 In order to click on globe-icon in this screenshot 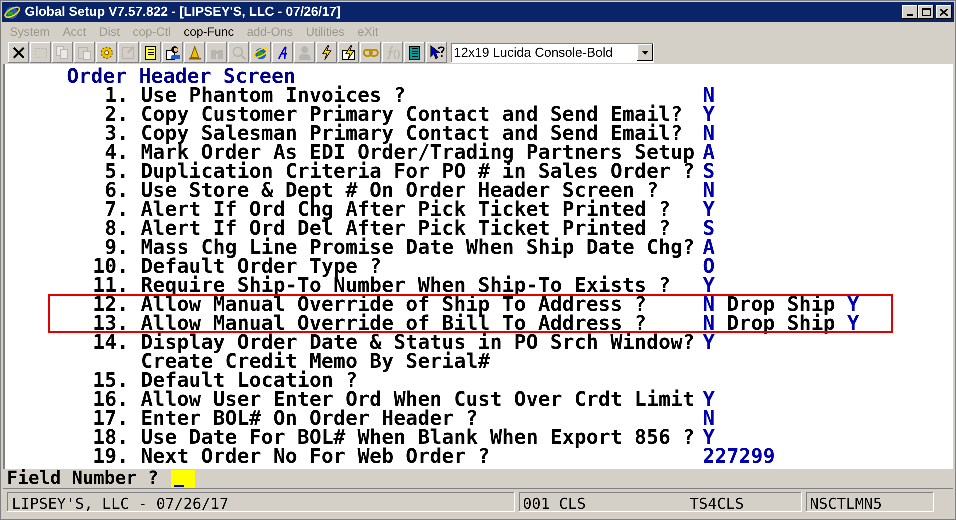, I will do `click(12, 12)`.